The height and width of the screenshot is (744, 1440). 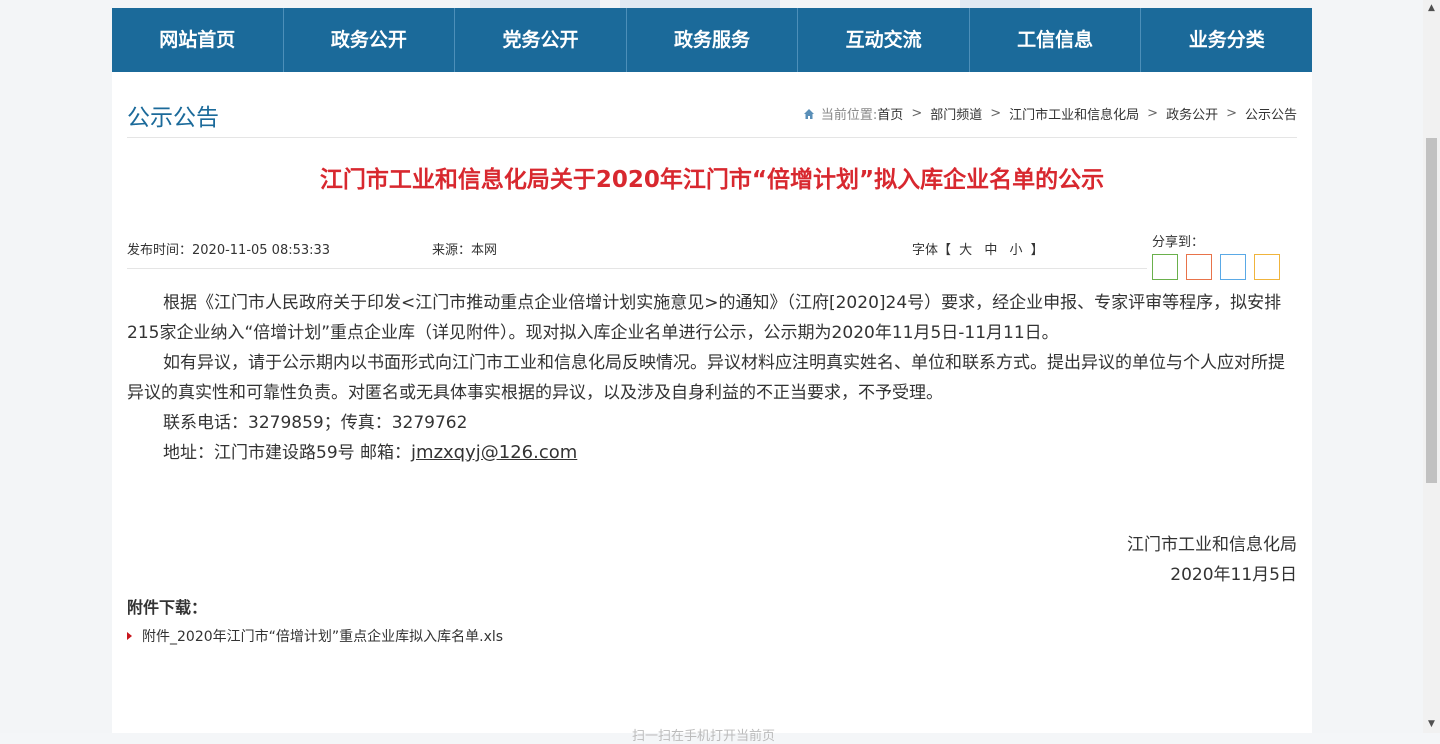 What do you see at coordinates (884, 40) in the screenshot?
I see `nav-item-interaction: 互动交流` at bounding box center [884, 40].